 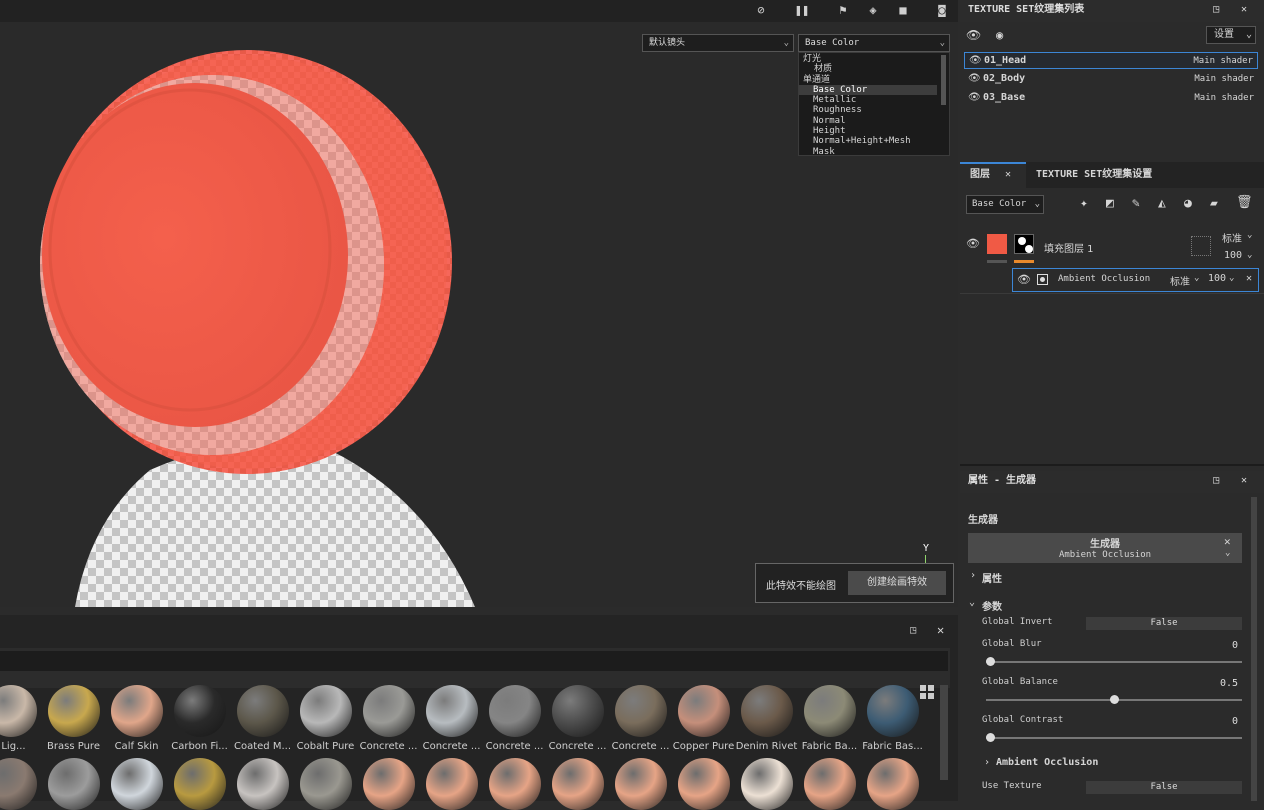 What do you see at coordinates (1114, 699) in the screenshot?
I see `global-balance-knob` at bounding box center [1114, 699].